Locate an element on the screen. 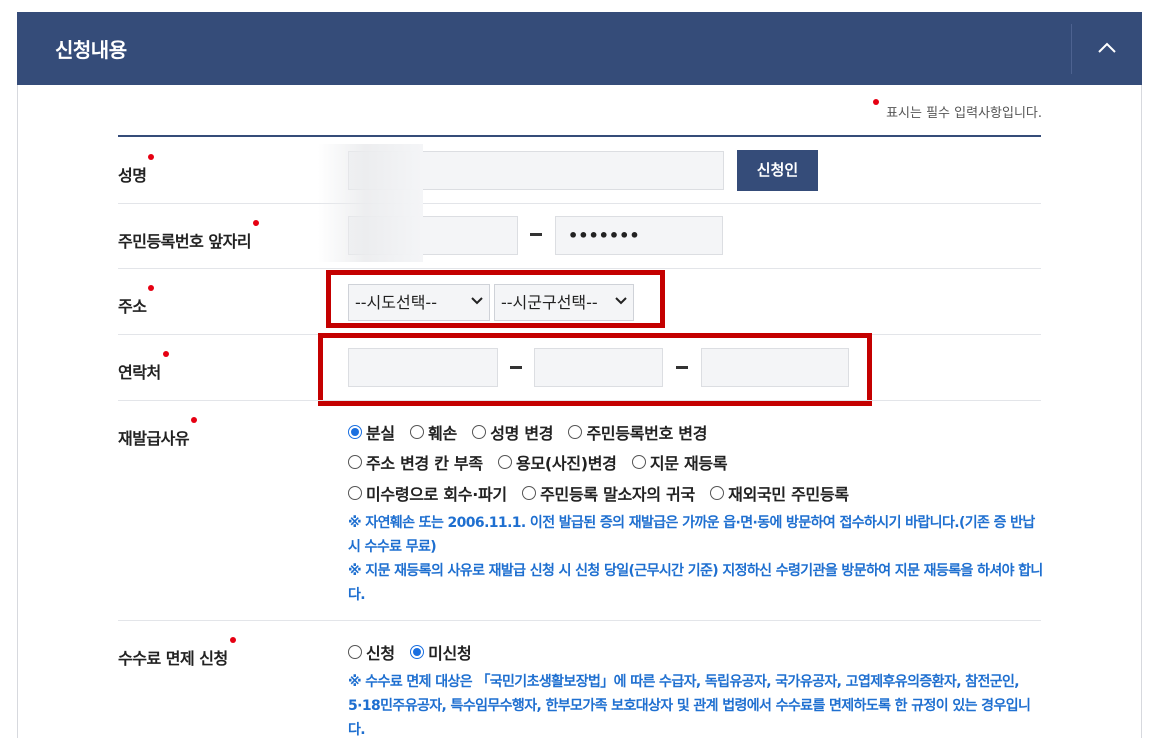  reason-radio-return: 주민등록 말소자의 귀국 is located at coordinates (608, 493).